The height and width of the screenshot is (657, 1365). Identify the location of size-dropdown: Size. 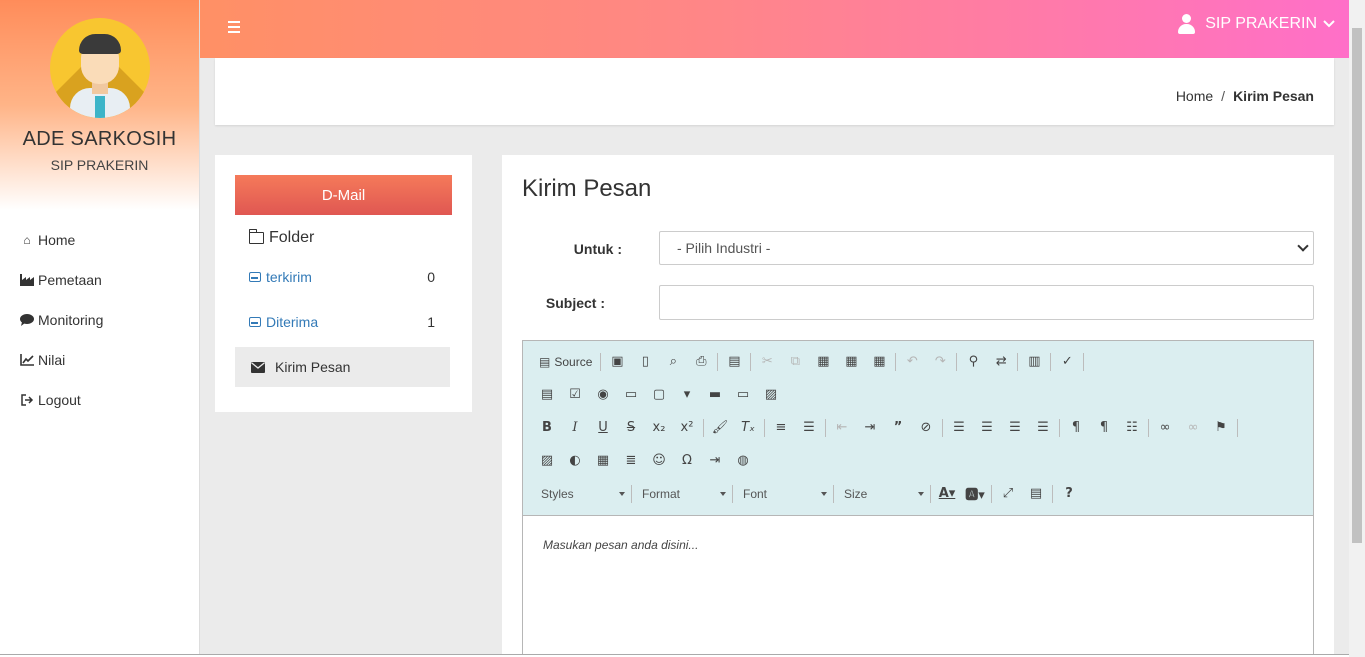
(882, 494).